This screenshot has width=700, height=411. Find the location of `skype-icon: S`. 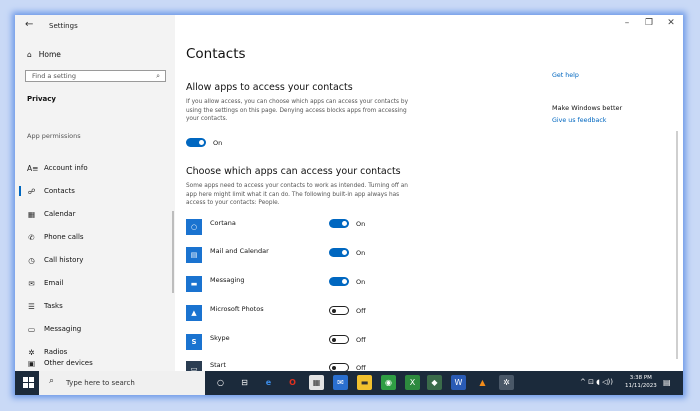

skype-icon: S is located at coordinates (194, 342).